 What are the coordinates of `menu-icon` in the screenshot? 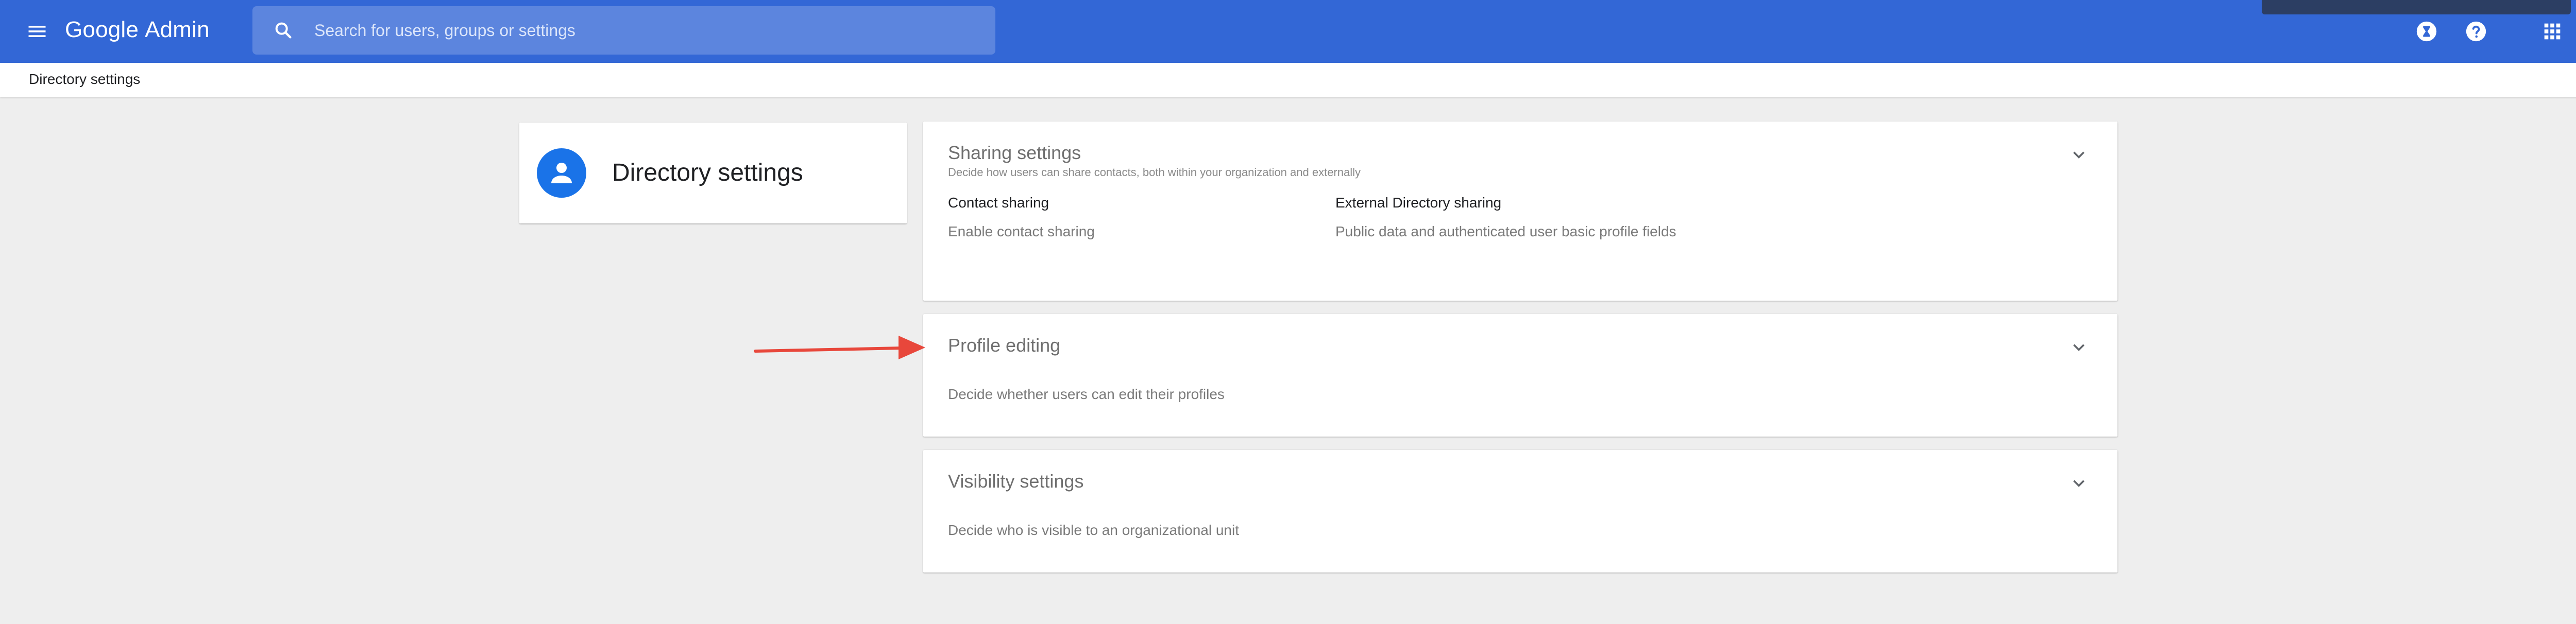 It's located at (37, 31).